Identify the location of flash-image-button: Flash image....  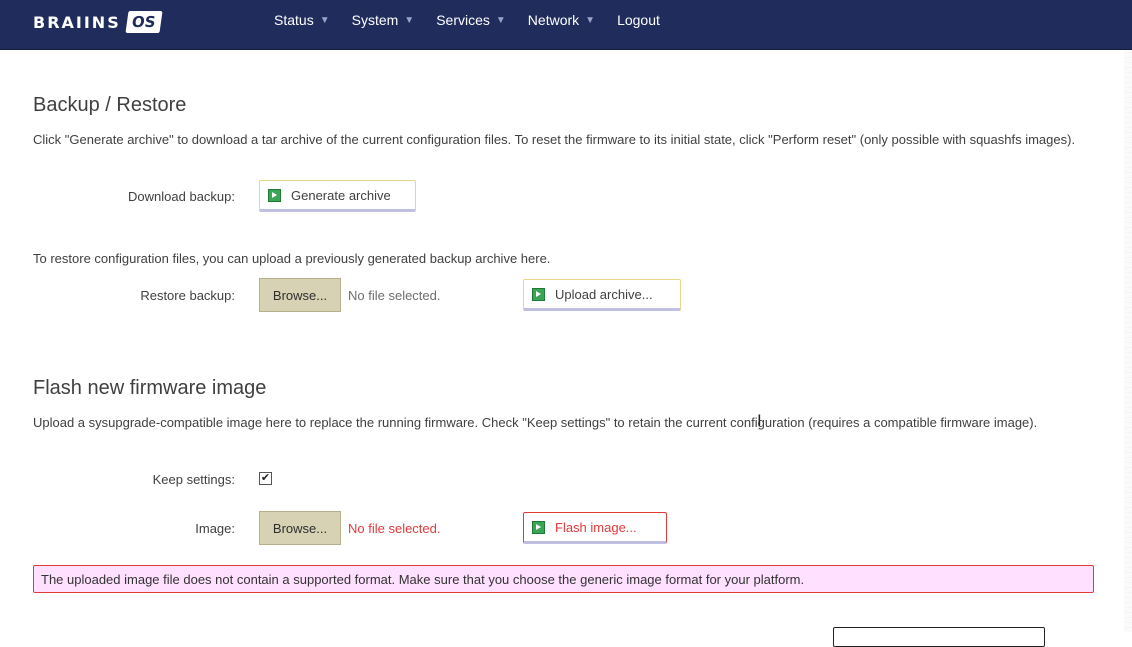
(595, 528).